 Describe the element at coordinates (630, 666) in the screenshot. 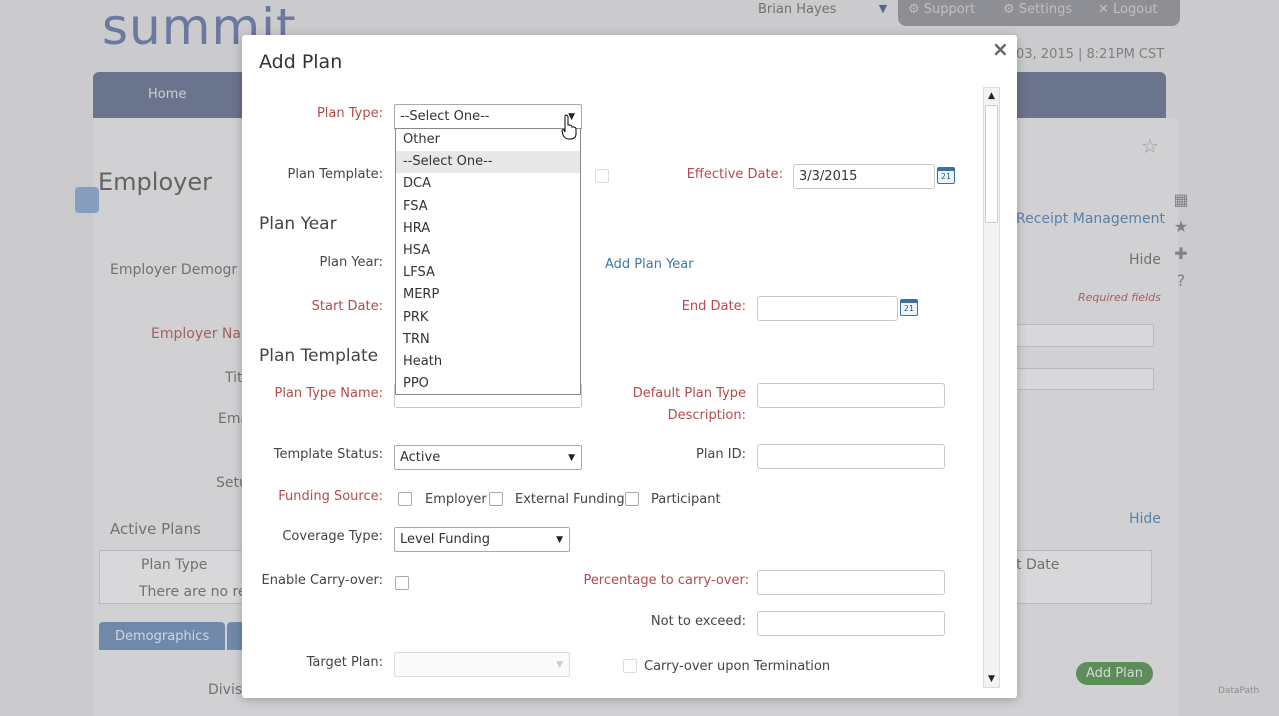

I see `carryover-termination-checkbox` at that location.